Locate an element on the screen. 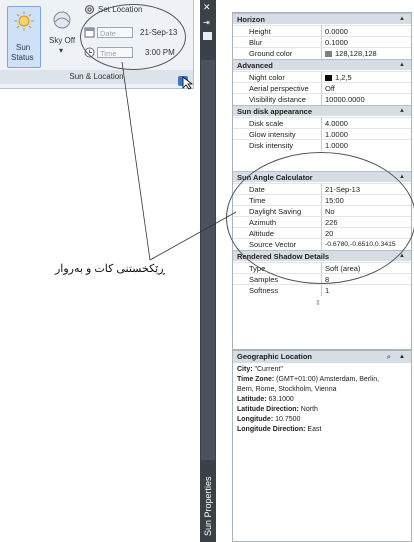  annotation-caption: ڕێکخستنی کات و بەروار is located at coordinates (110, 269).